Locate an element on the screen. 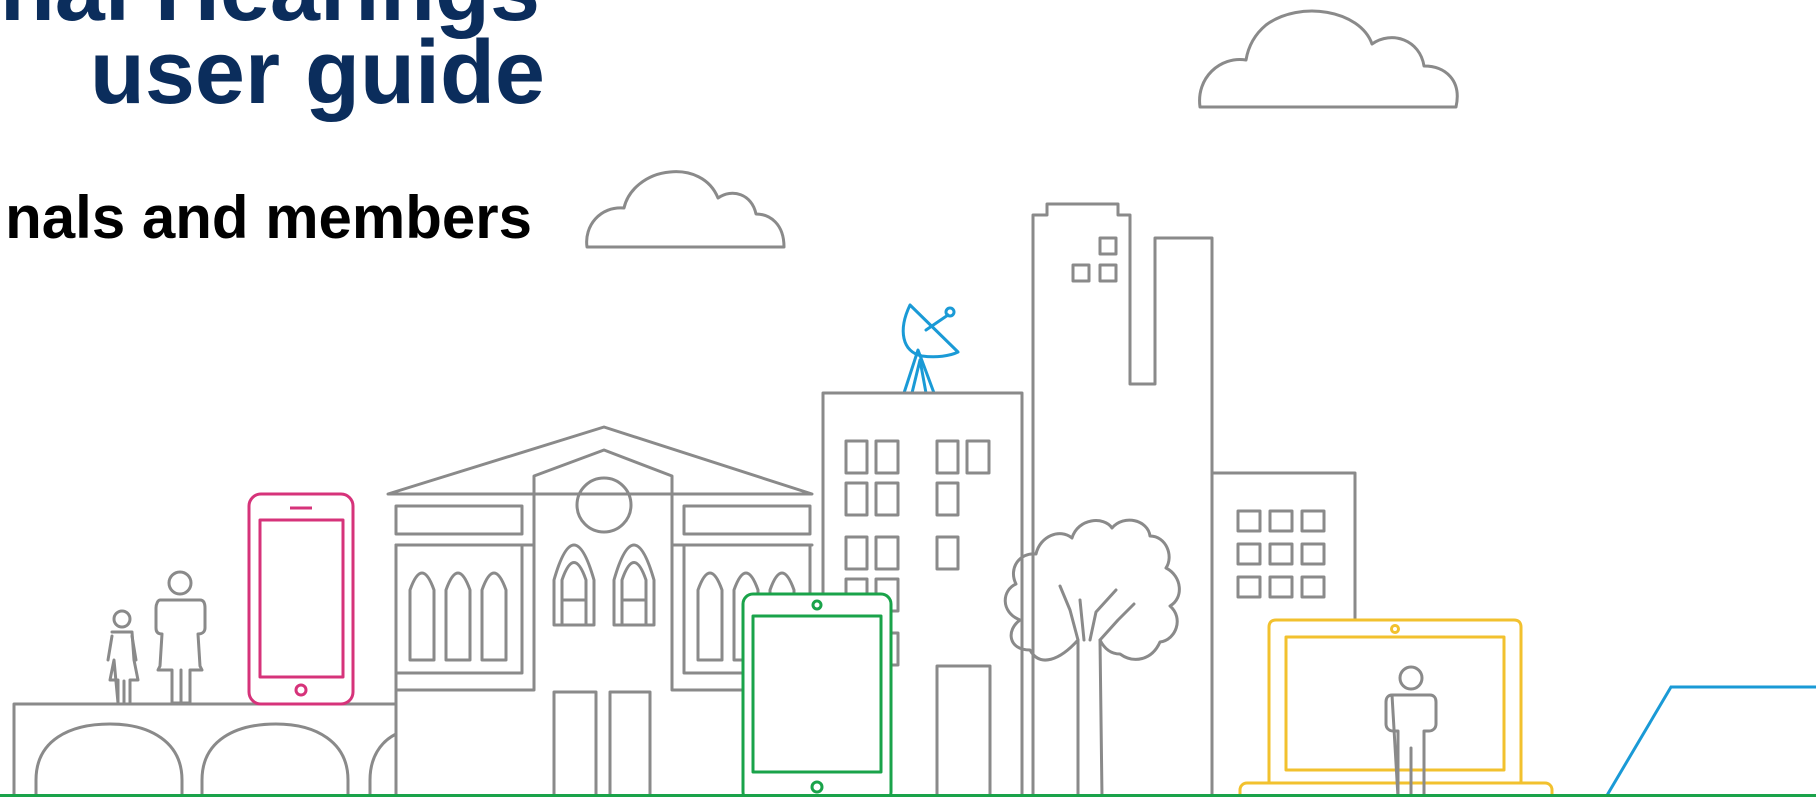 This screenshot has height=797, width=1816. tablet-icon is located at coordinates (817, 694).